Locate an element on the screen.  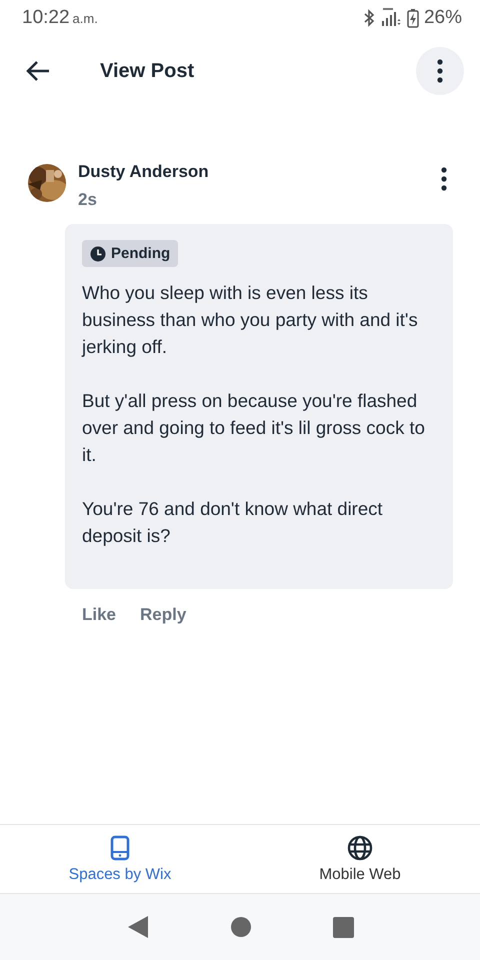
home-nav-icon is located at coordinates (240, 927).